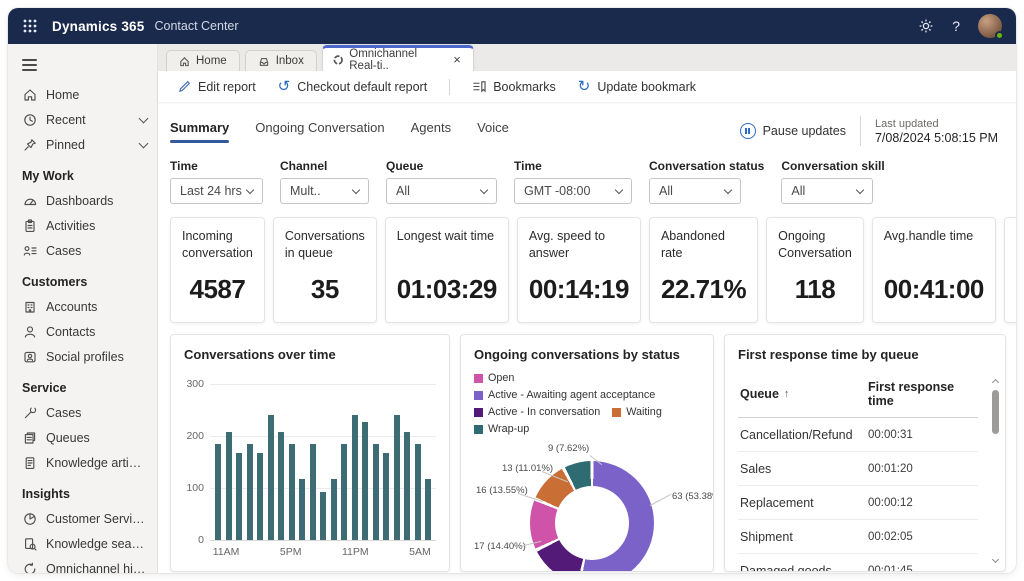 Image resolution: width=1024 pixels, height=581 pixels. I want to click on bookmarks-button: Bookmarks, so click(514, 87).